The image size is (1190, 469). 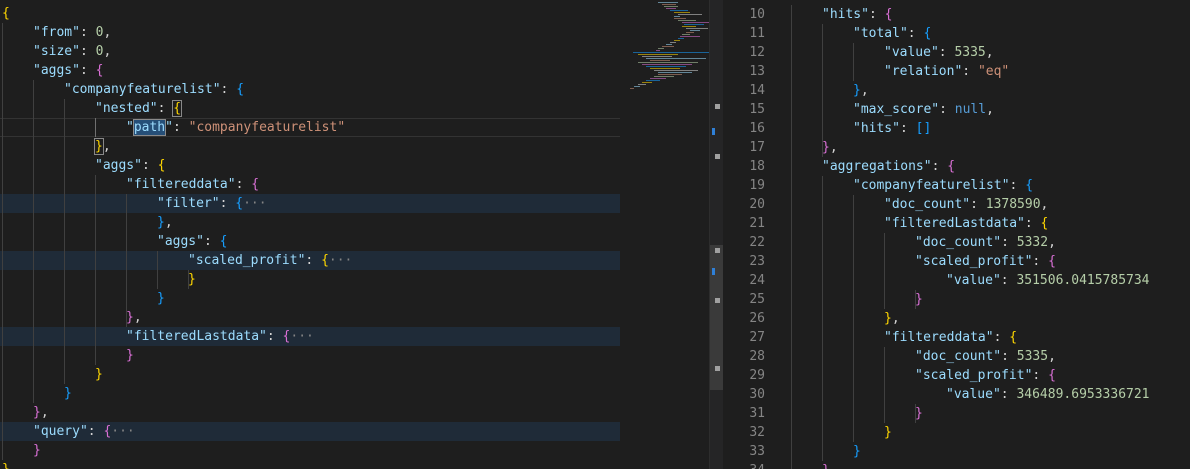 I want to click on code-line: 27 "filtereddata": {, so click(x=956, y=337).